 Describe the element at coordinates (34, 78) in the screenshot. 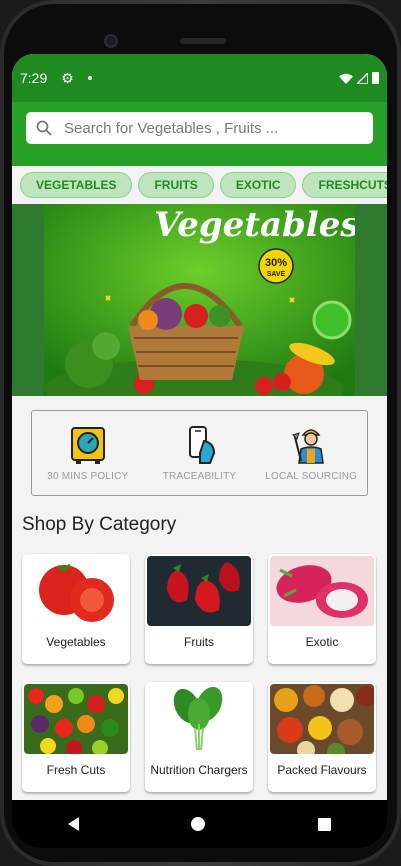

I see `status-time: 7:29` at that location.